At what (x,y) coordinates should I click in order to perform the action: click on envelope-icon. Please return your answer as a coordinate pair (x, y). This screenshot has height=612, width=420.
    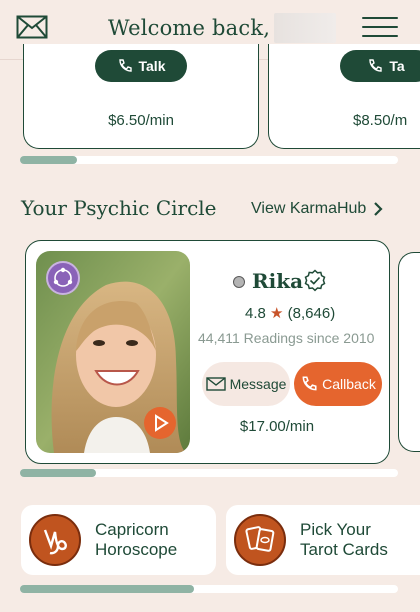
    Looking at the image, I should click on (215, 384).